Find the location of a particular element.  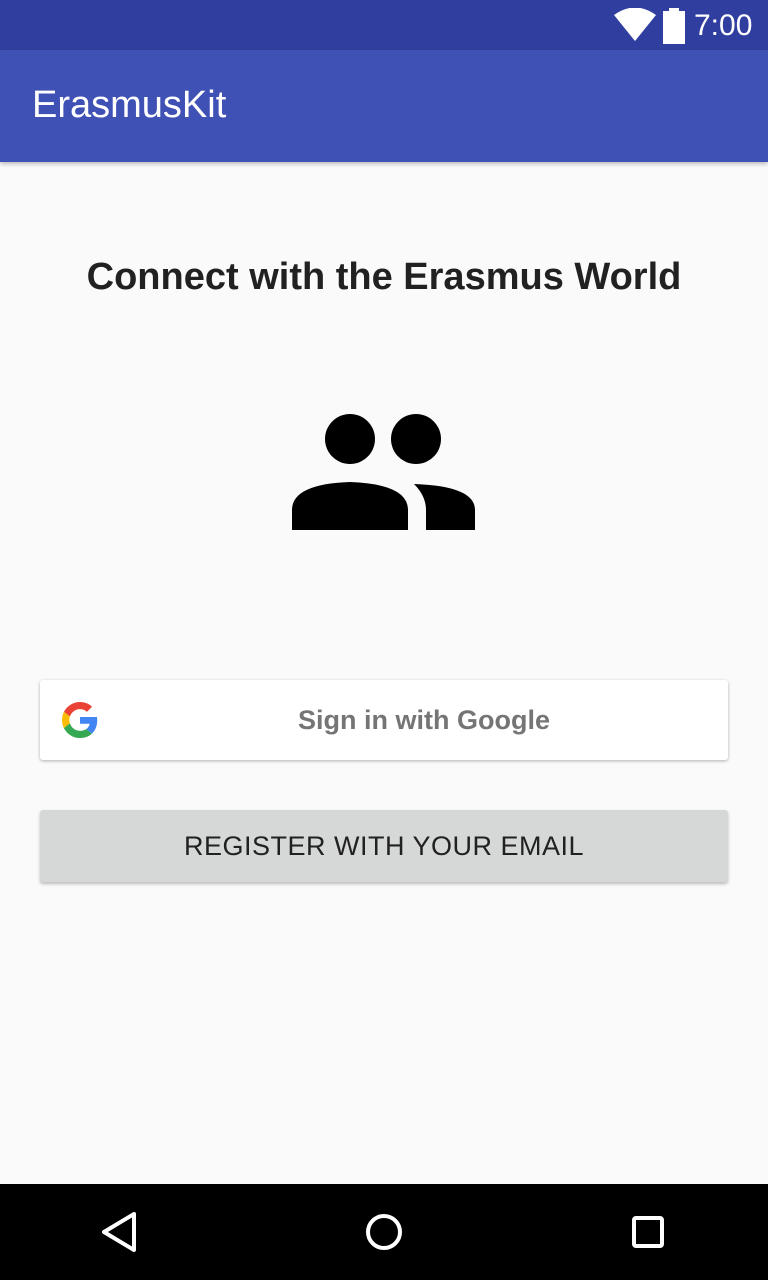

google-sign-in-button: Sign in with Google is located at coordinates (384, 720).